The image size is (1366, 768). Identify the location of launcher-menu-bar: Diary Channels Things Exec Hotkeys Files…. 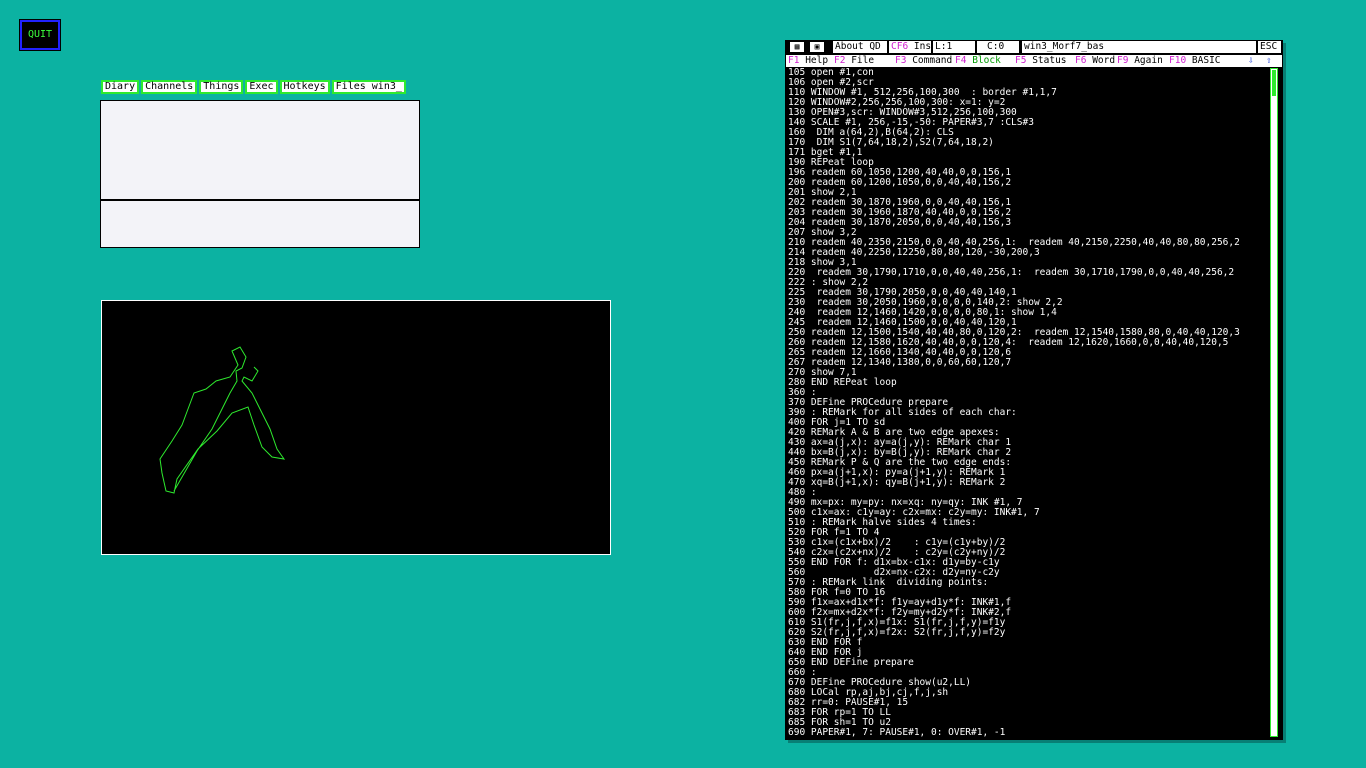
(253, 87).